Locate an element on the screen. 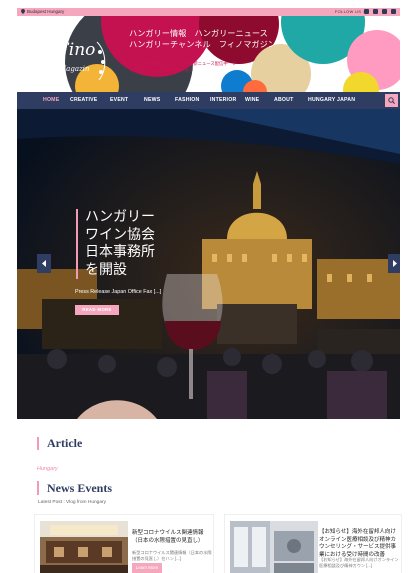  top-bar: Budapest Hungary FOLLOW US : is located at coordinates (208, 12).